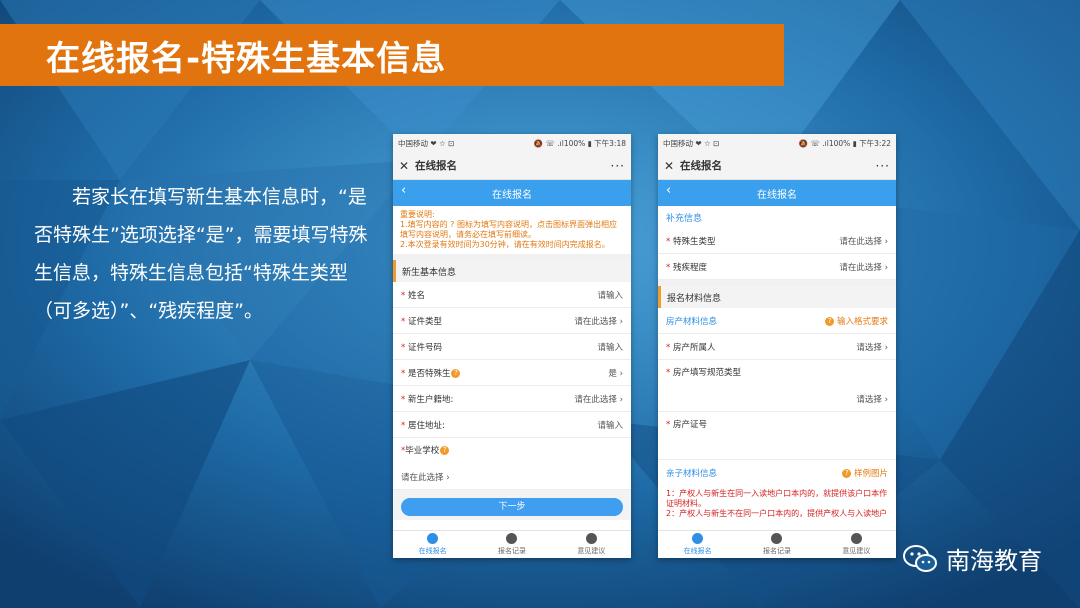 This screenshot has width=1080, height=608. What do you see at coordinates (413, 295) in the screenshot?
I see `row-label: * 姓名` at bounding box center [413, 295].